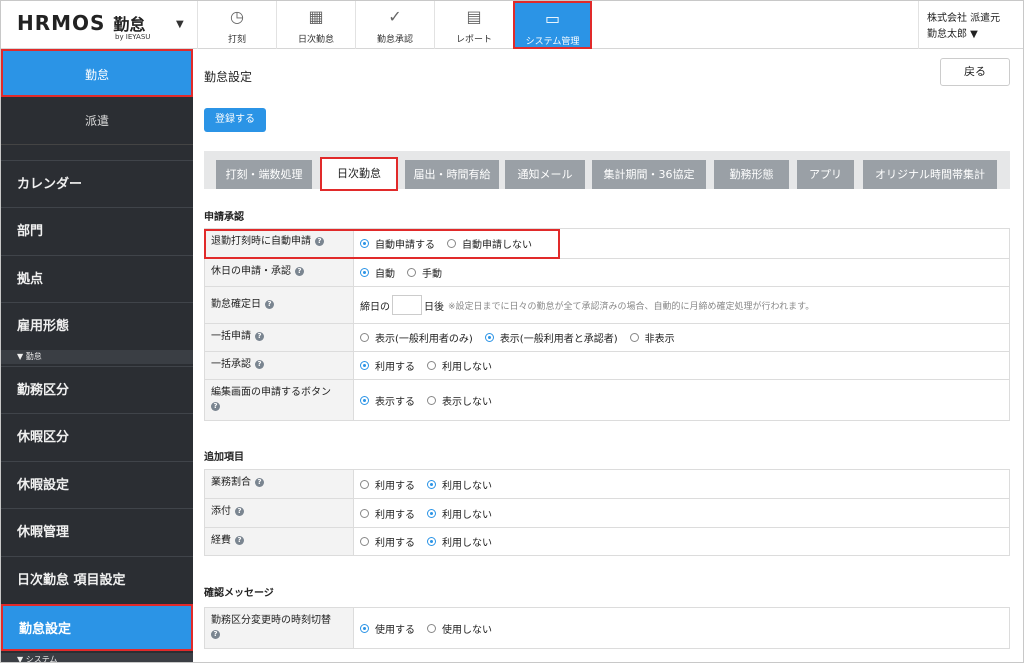  I want to click on days-after-input, so click(407, 305).